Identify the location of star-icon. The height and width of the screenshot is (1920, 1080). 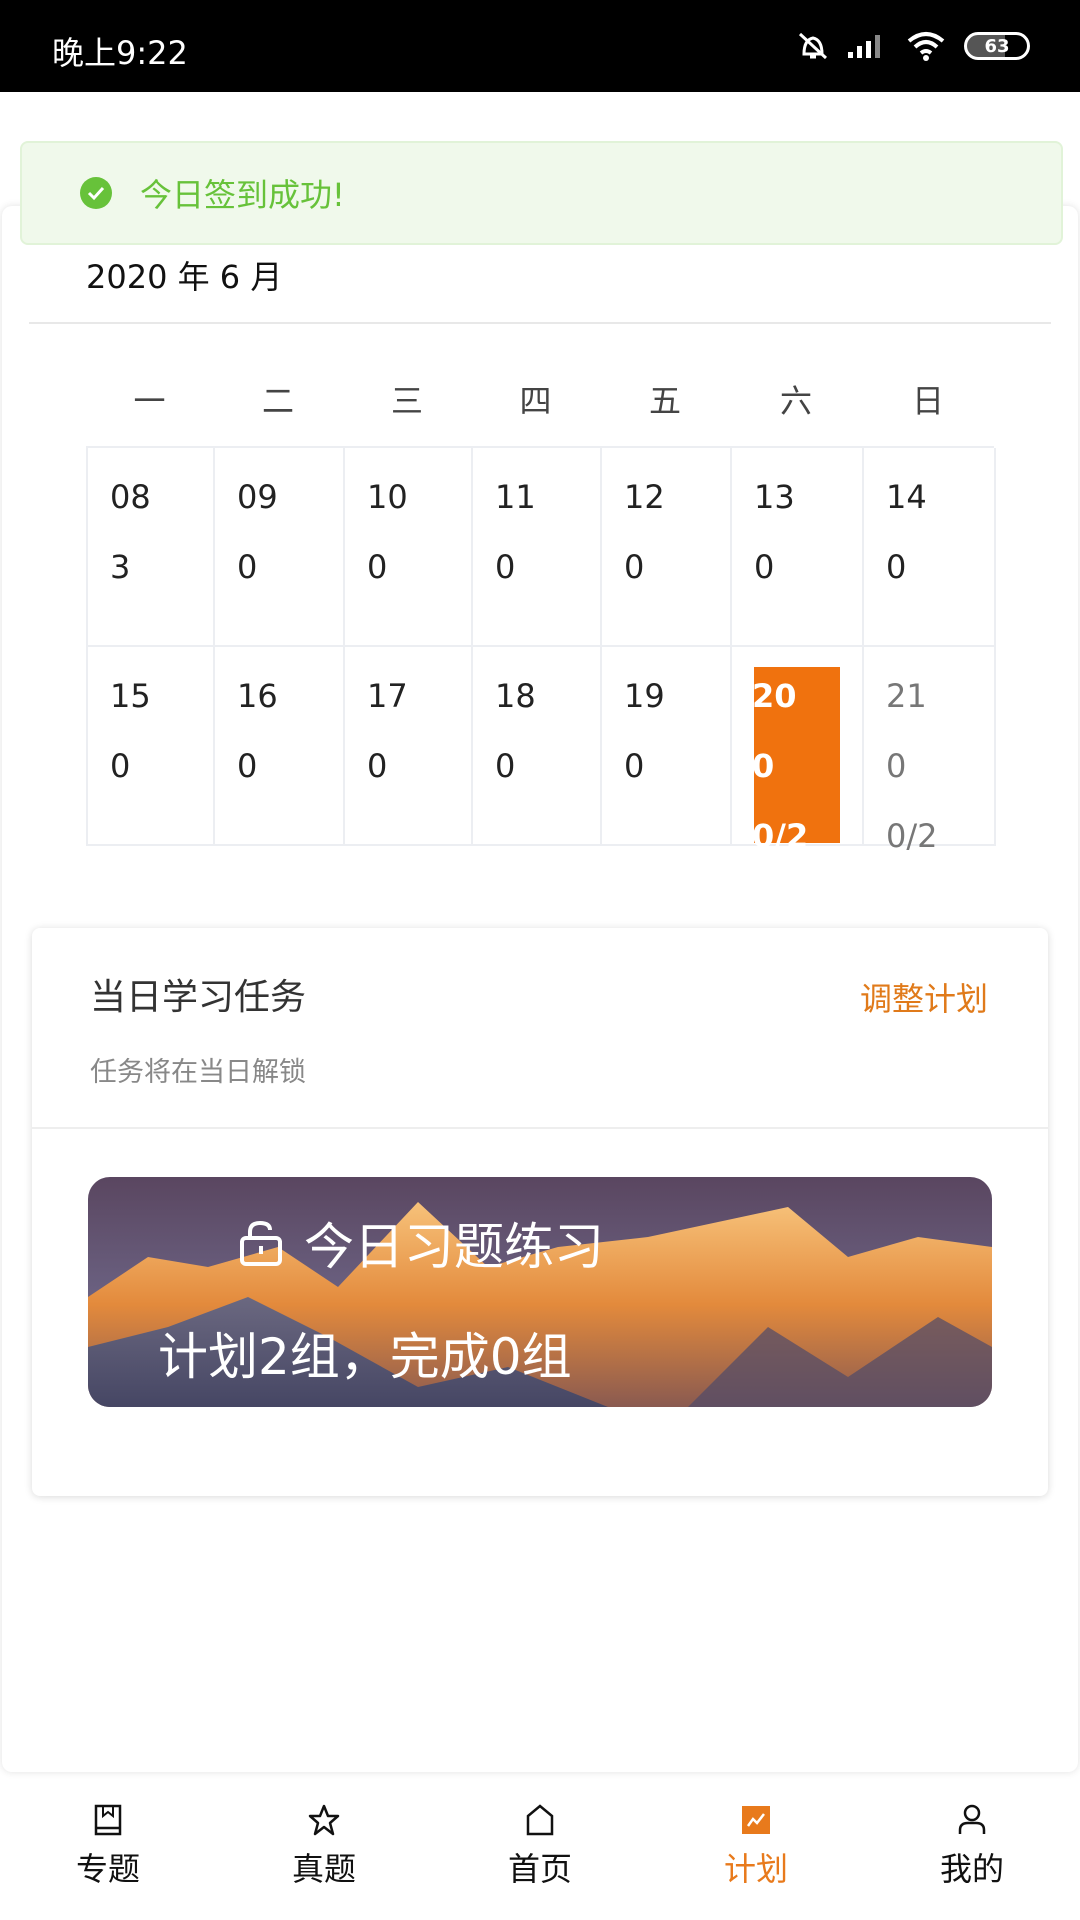
(324, 1820).